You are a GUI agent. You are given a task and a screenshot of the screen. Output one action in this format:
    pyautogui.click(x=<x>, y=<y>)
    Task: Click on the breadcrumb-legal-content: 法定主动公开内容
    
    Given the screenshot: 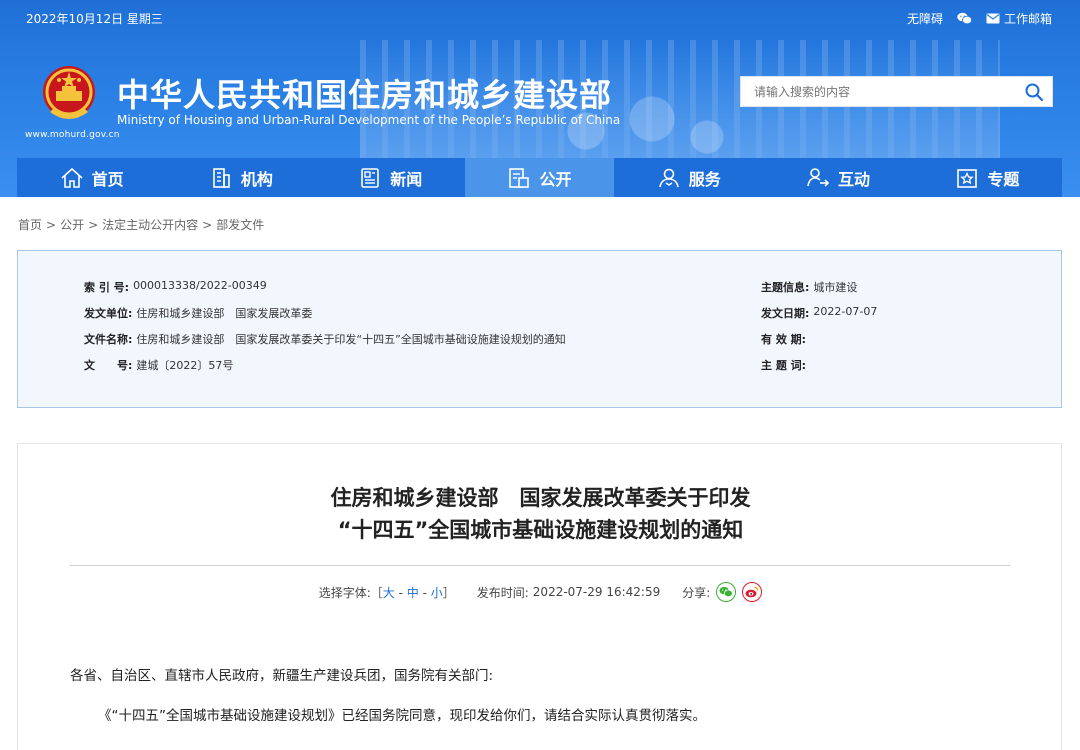 What is the action you would take?
    pyautogui.click(x=150, y=225)
    